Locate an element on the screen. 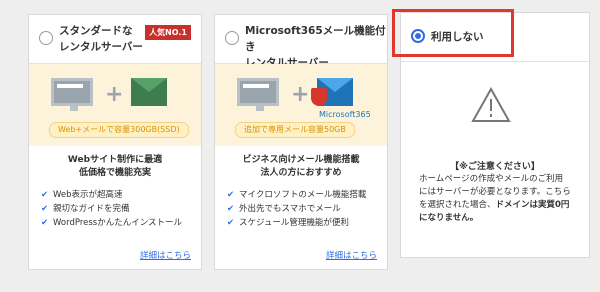 The image size is (600, 292). plan-lead: ビジネス向けメール機能搭載 法人の方におすすめ is located at coordinates (301, 166).